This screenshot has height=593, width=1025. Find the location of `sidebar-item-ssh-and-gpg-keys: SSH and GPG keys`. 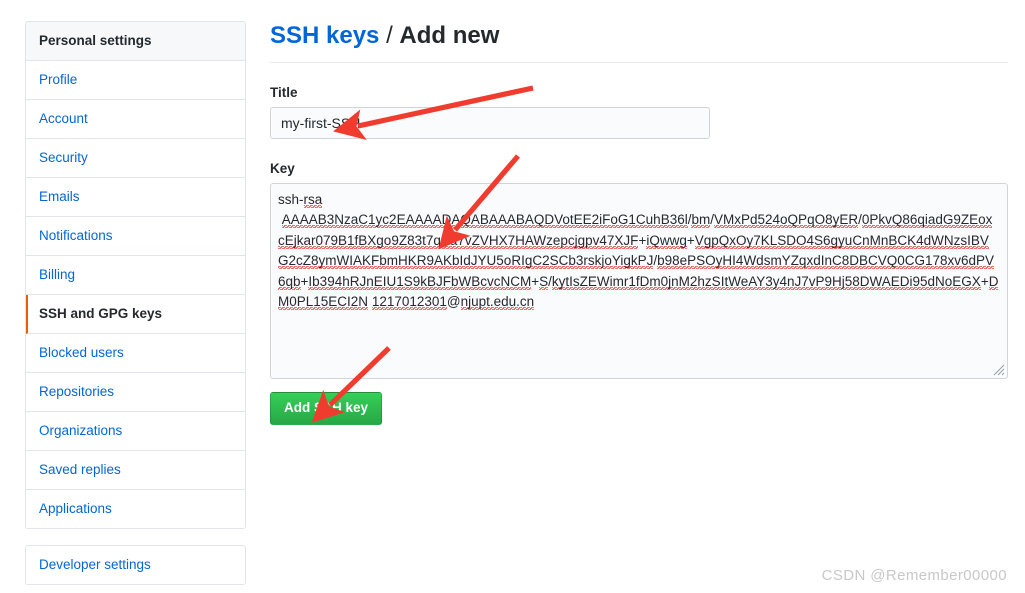

sidebar-item-ssh-and-gpg-keys: SSH and GPG keys is located at coordinates (135, 314).